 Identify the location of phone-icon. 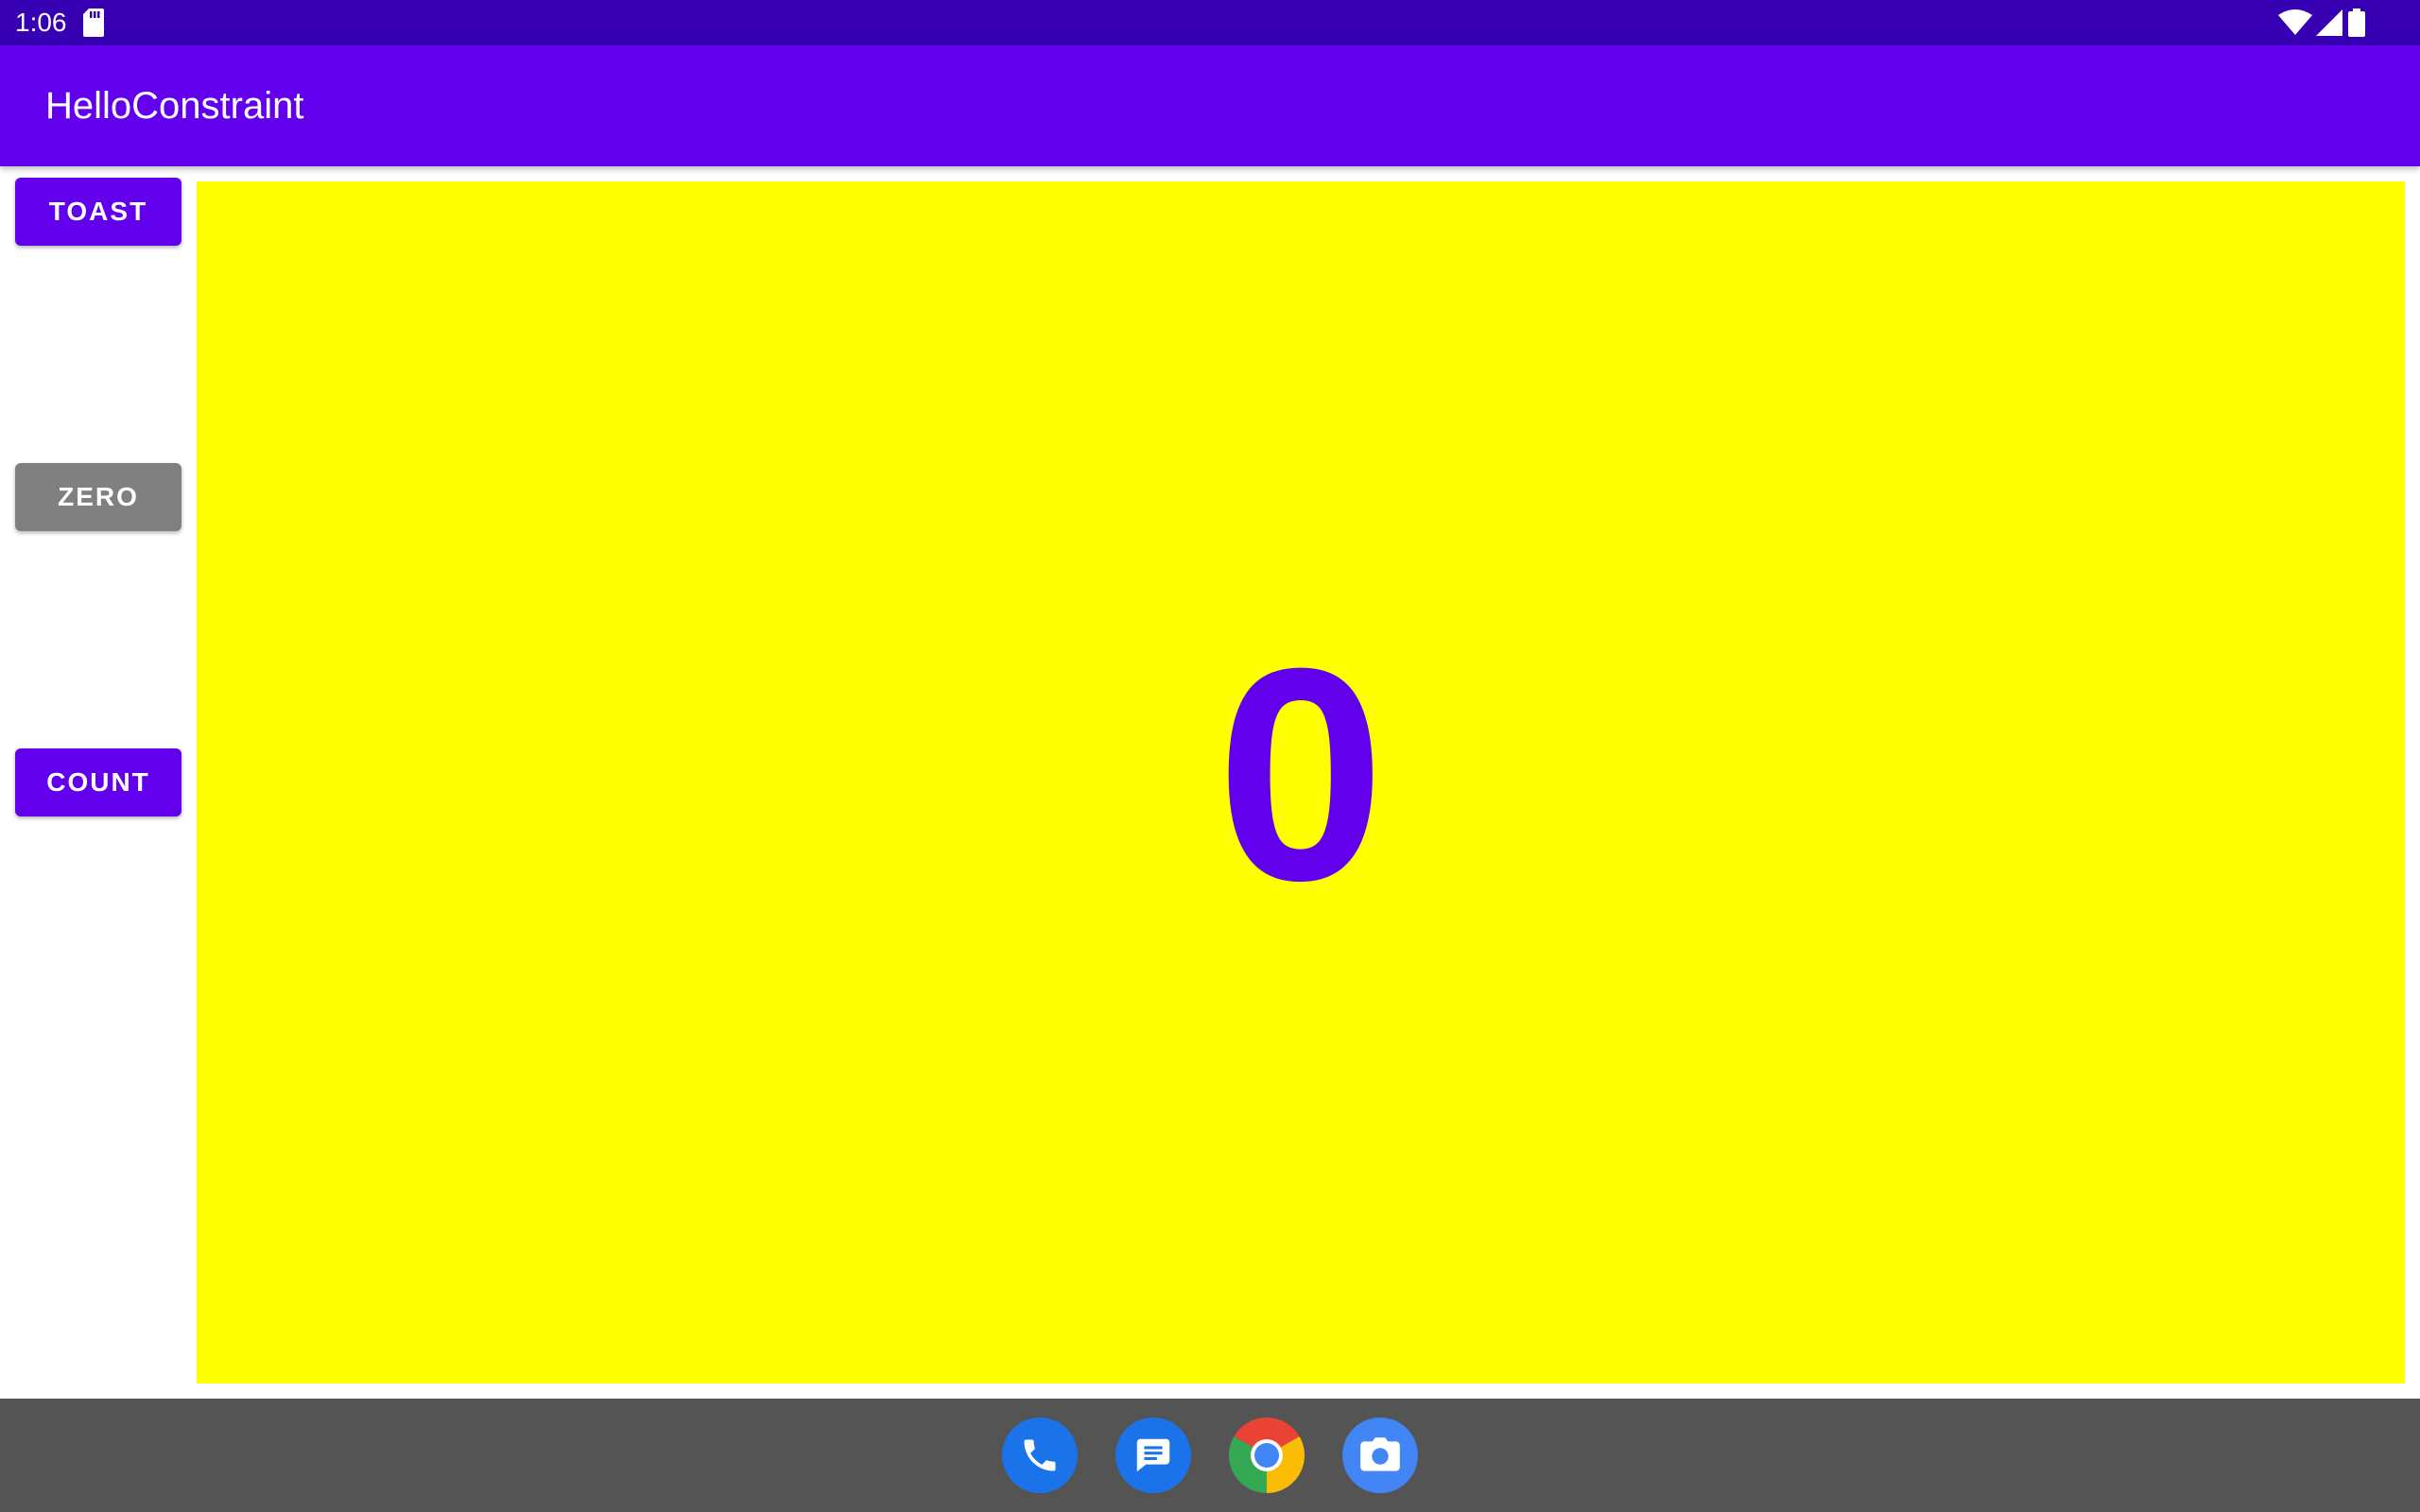
(1040, 1455).